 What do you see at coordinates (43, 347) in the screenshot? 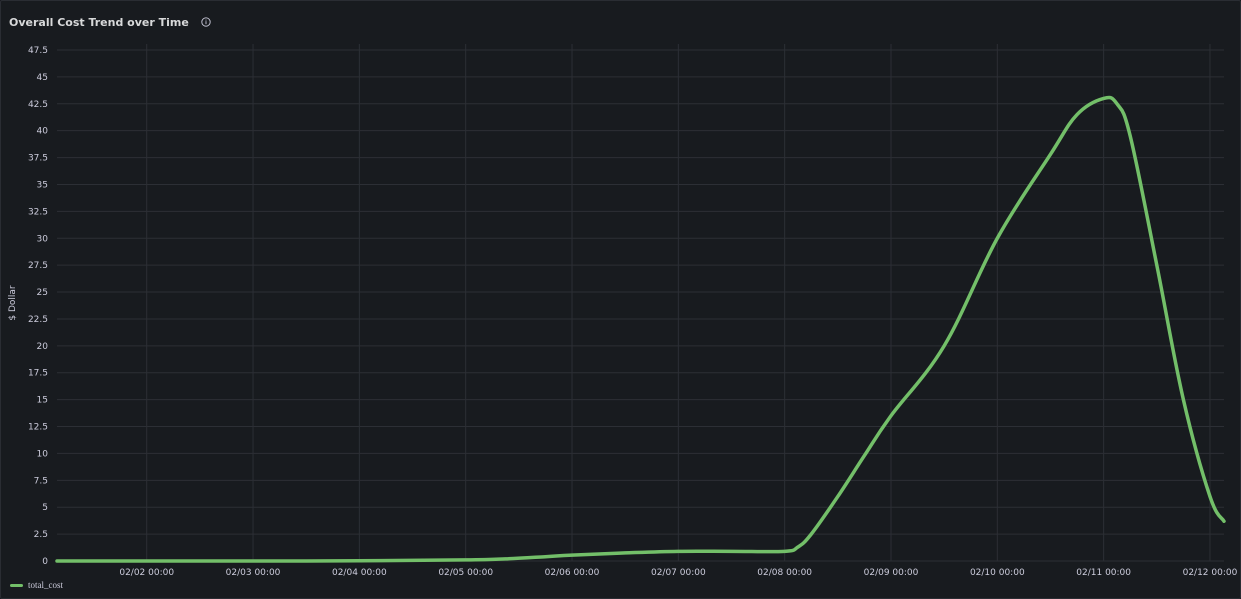
I see `y-tick-label: 20` at bounding box center [43, 347].